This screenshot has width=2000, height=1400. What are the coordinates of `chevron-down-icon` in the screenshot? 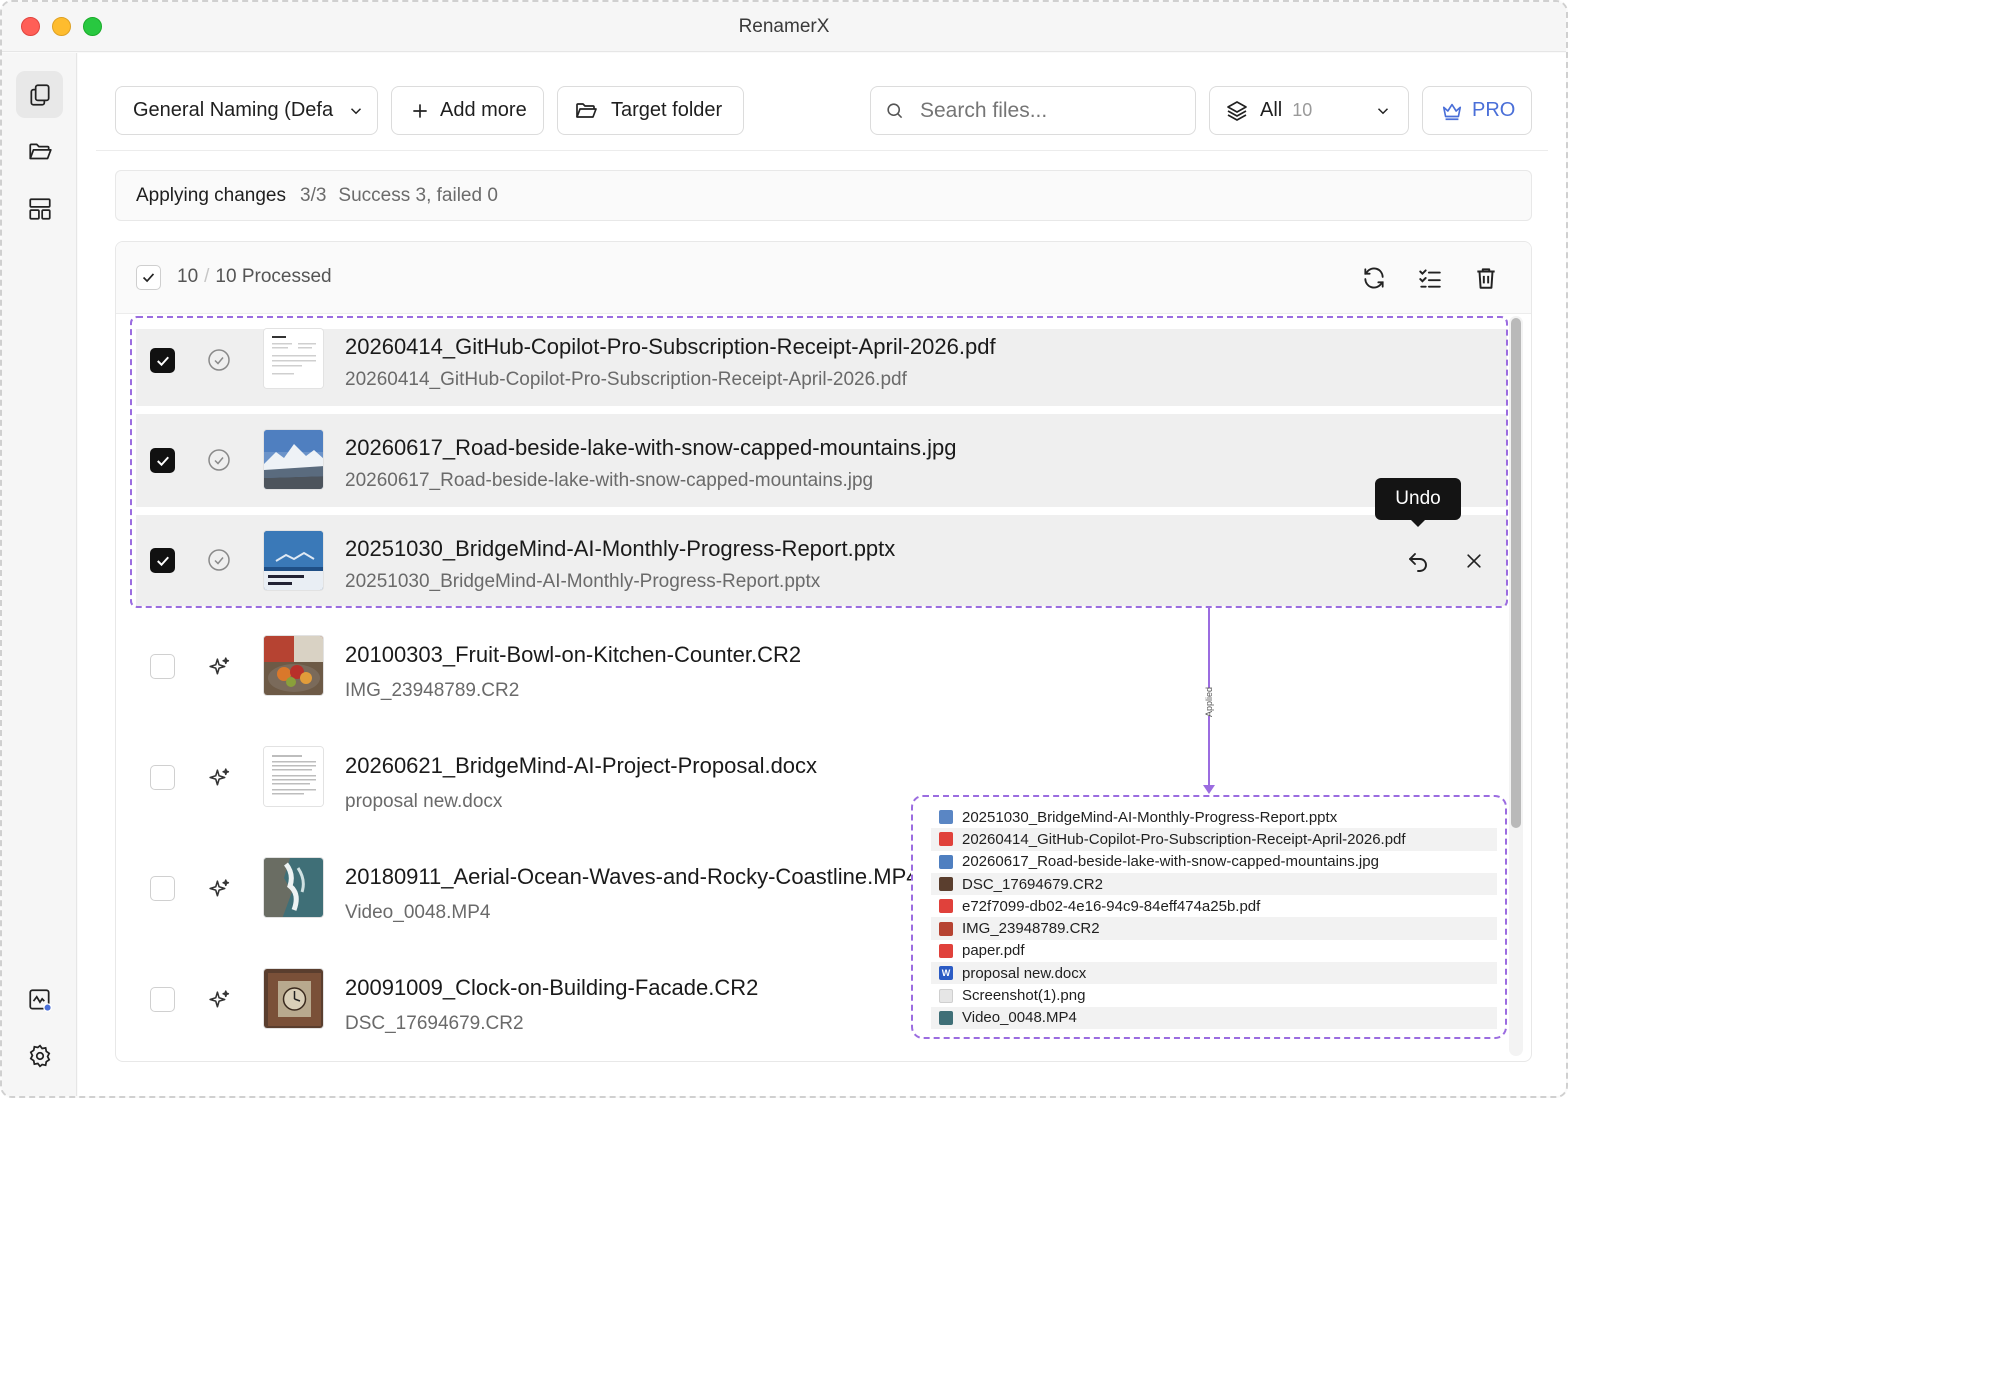 It's located at (1383, 110).